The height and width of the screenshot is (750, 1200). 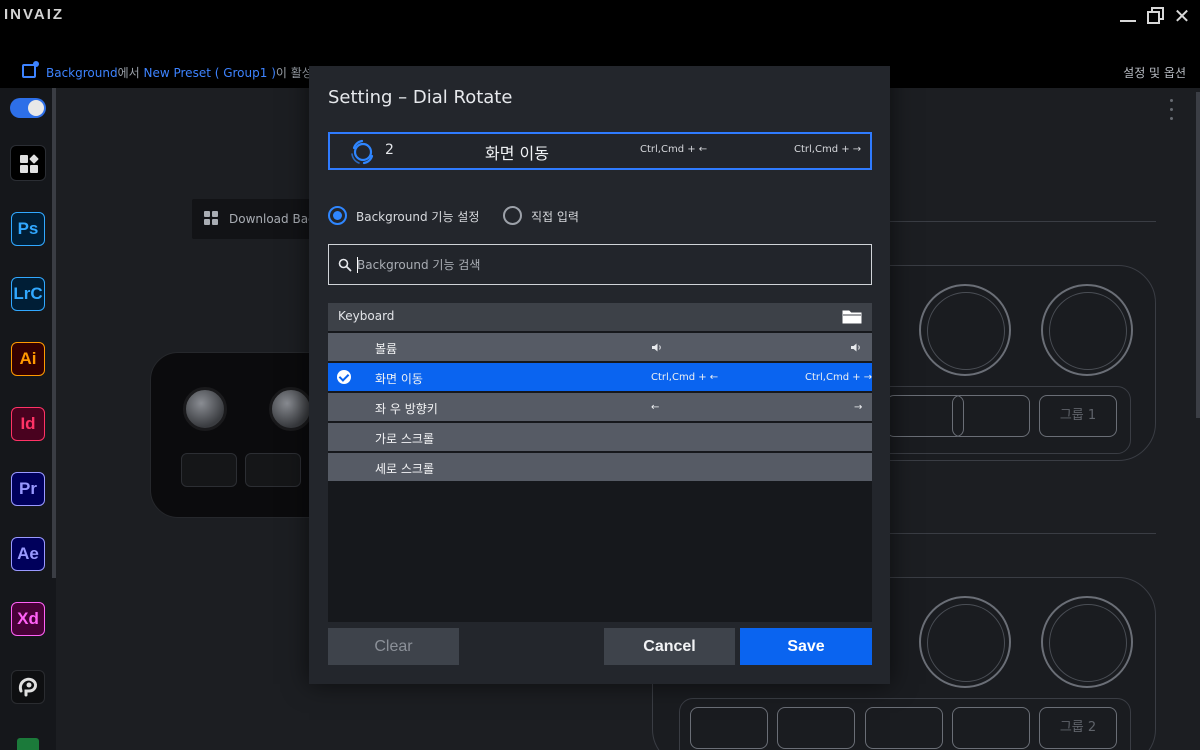 I want to click on radio-selected-icon, so click(x=337, y=215).